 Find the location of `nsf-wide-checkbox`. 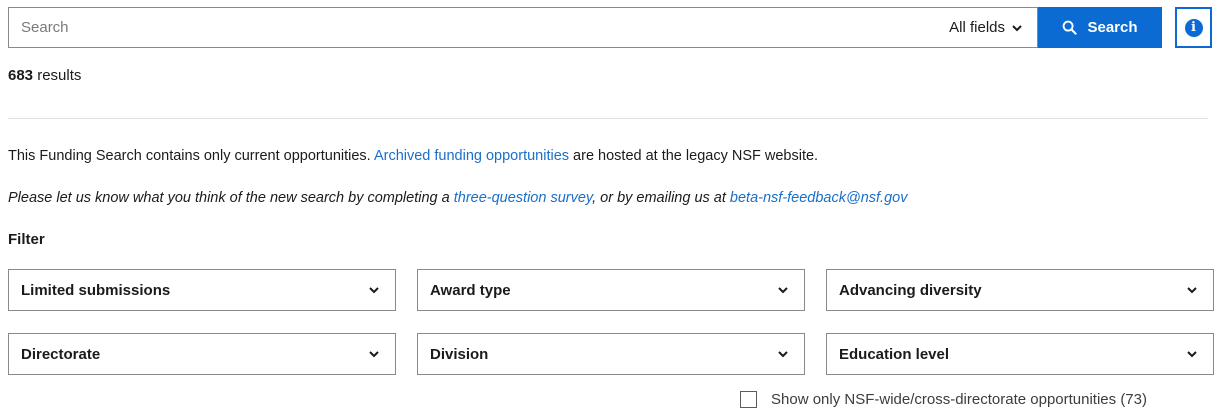

nsf-wide-checkbox is located at coordinates (748, 399).